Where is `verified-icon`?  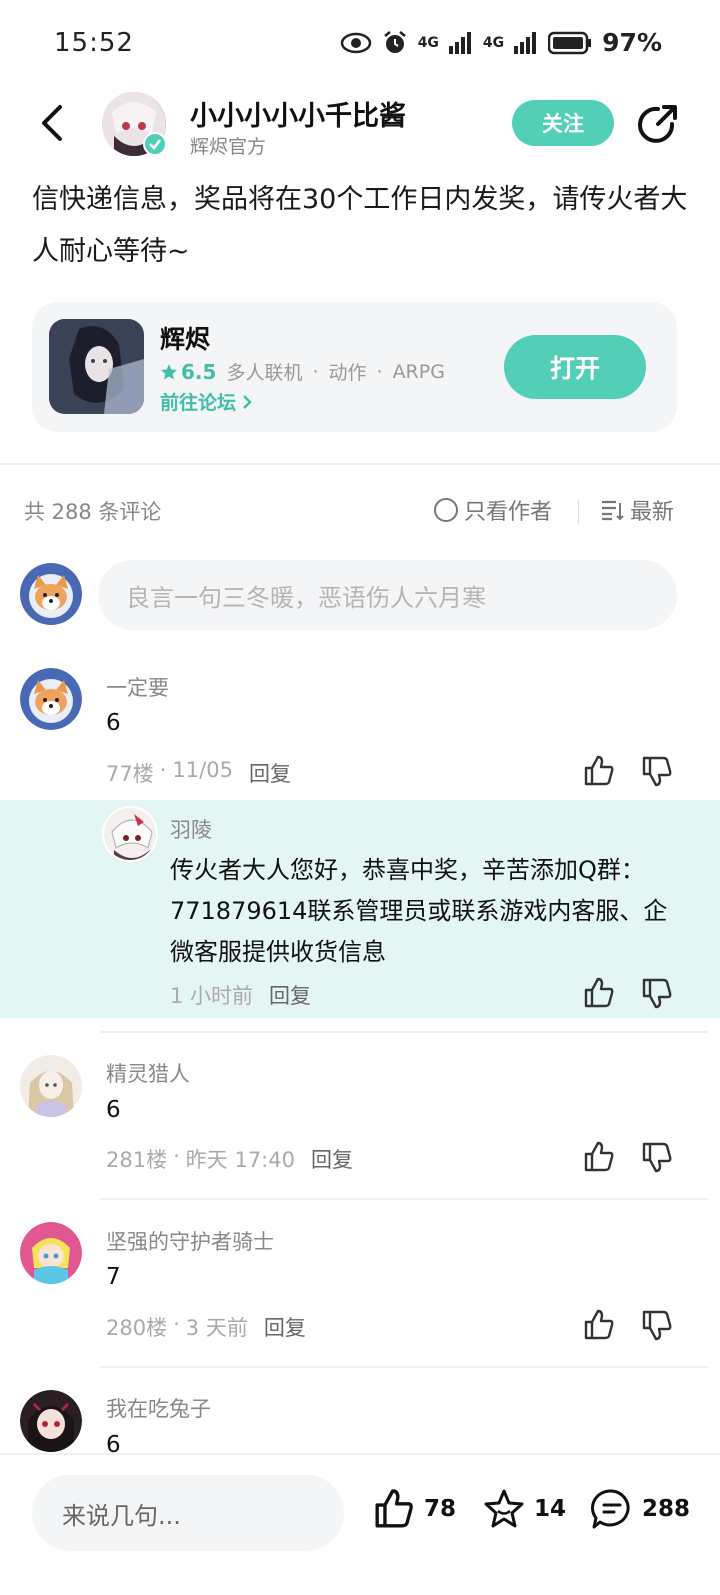 verified-icon is located at coordinates (155, 144).